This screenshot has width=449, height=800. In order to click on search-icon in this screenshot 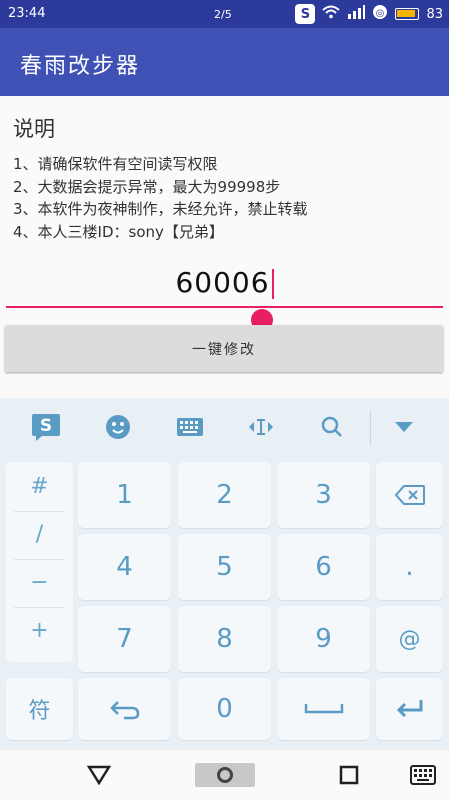, I will do `click(332, 427)`.